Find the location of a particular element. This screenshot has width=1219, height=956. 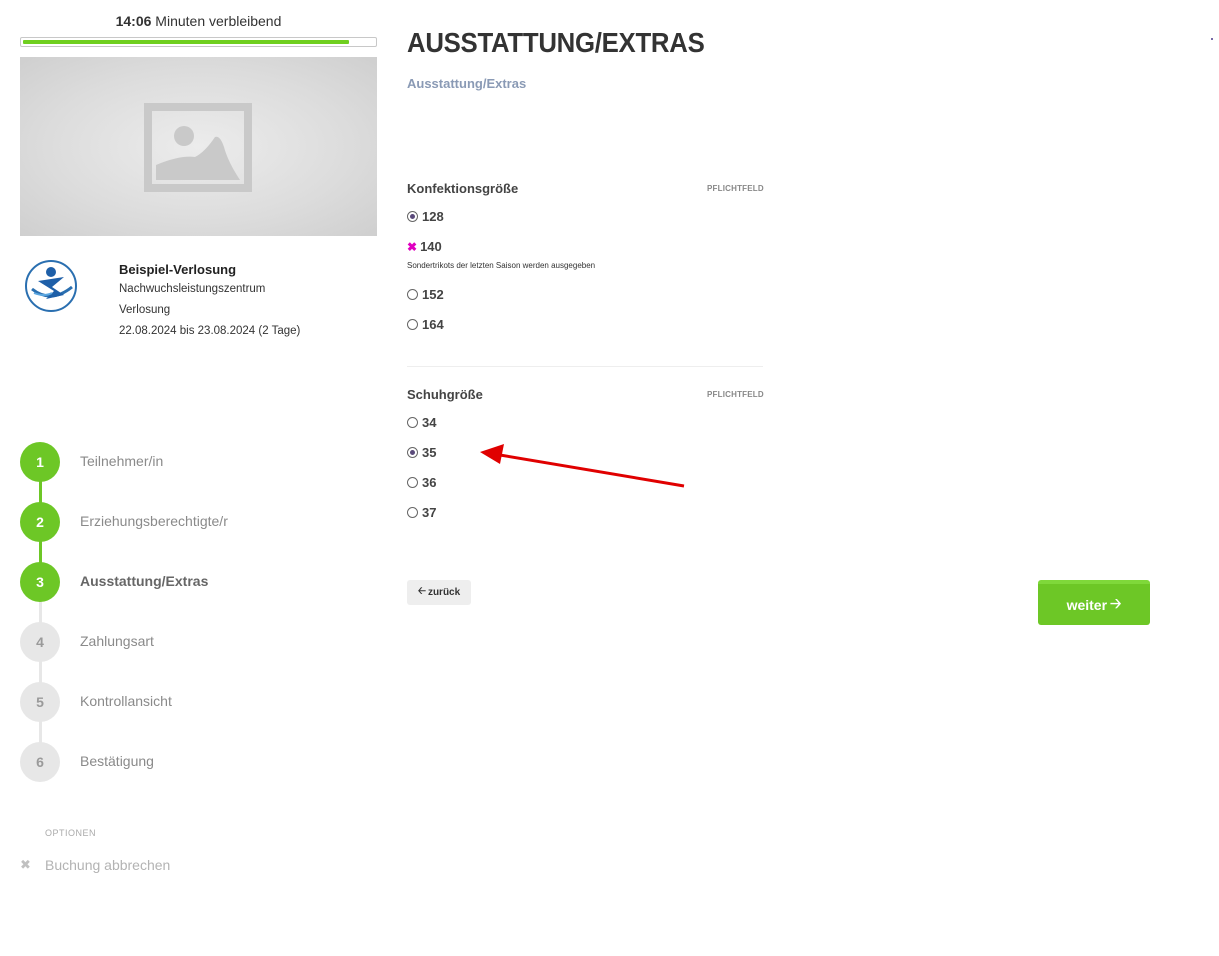

next-button-label: weiter is located at coordinates (1087, 604).